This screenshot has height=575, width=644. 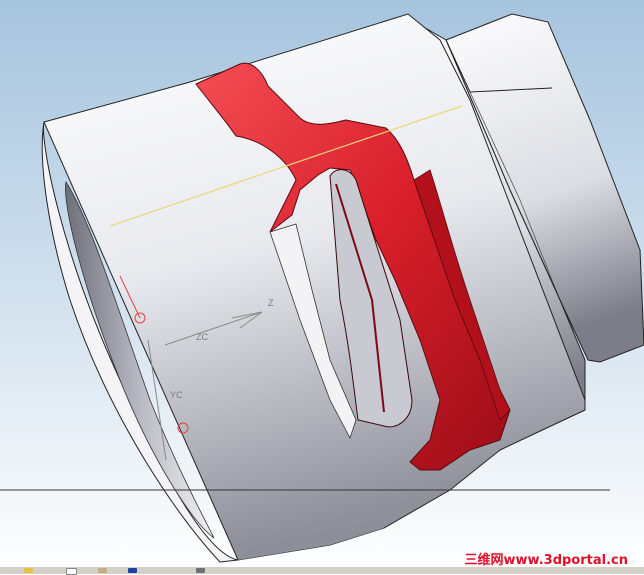 What do you see at coordinates (132, 570) in the screenshot?
I see `save-icon` at bounding box center [132, 570].